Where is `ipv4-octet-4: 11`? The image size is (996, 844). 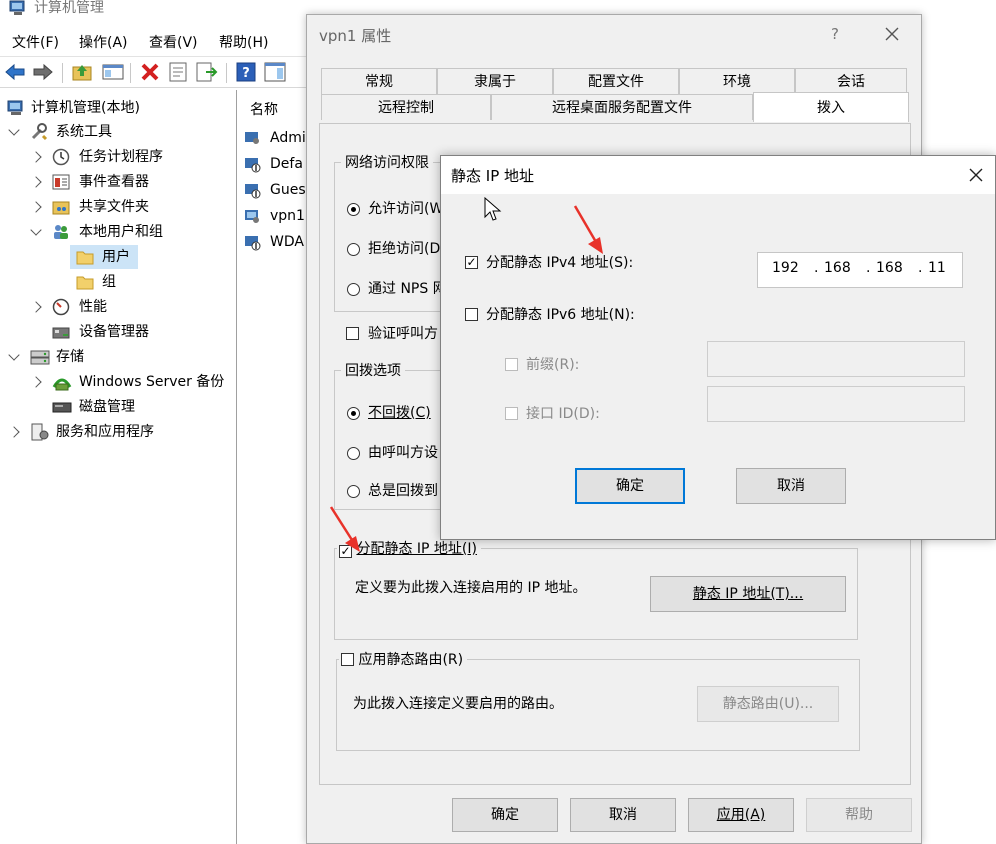 ipv4-octet-4: 11 is located at coordinates (937, 268).